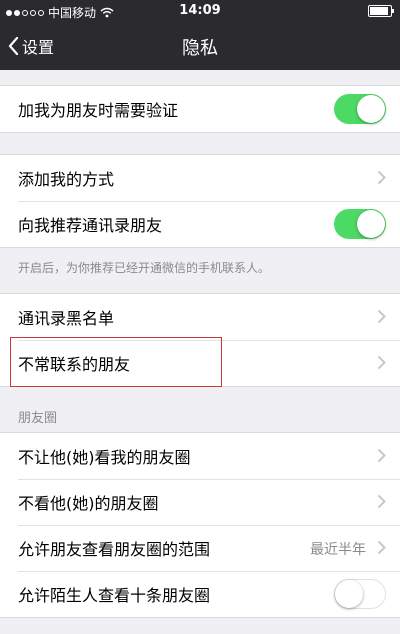 This screenshot has height=634, width=400. I want to click on recommend-label: 向我推荐通讯录朋友, so click(90, 225).